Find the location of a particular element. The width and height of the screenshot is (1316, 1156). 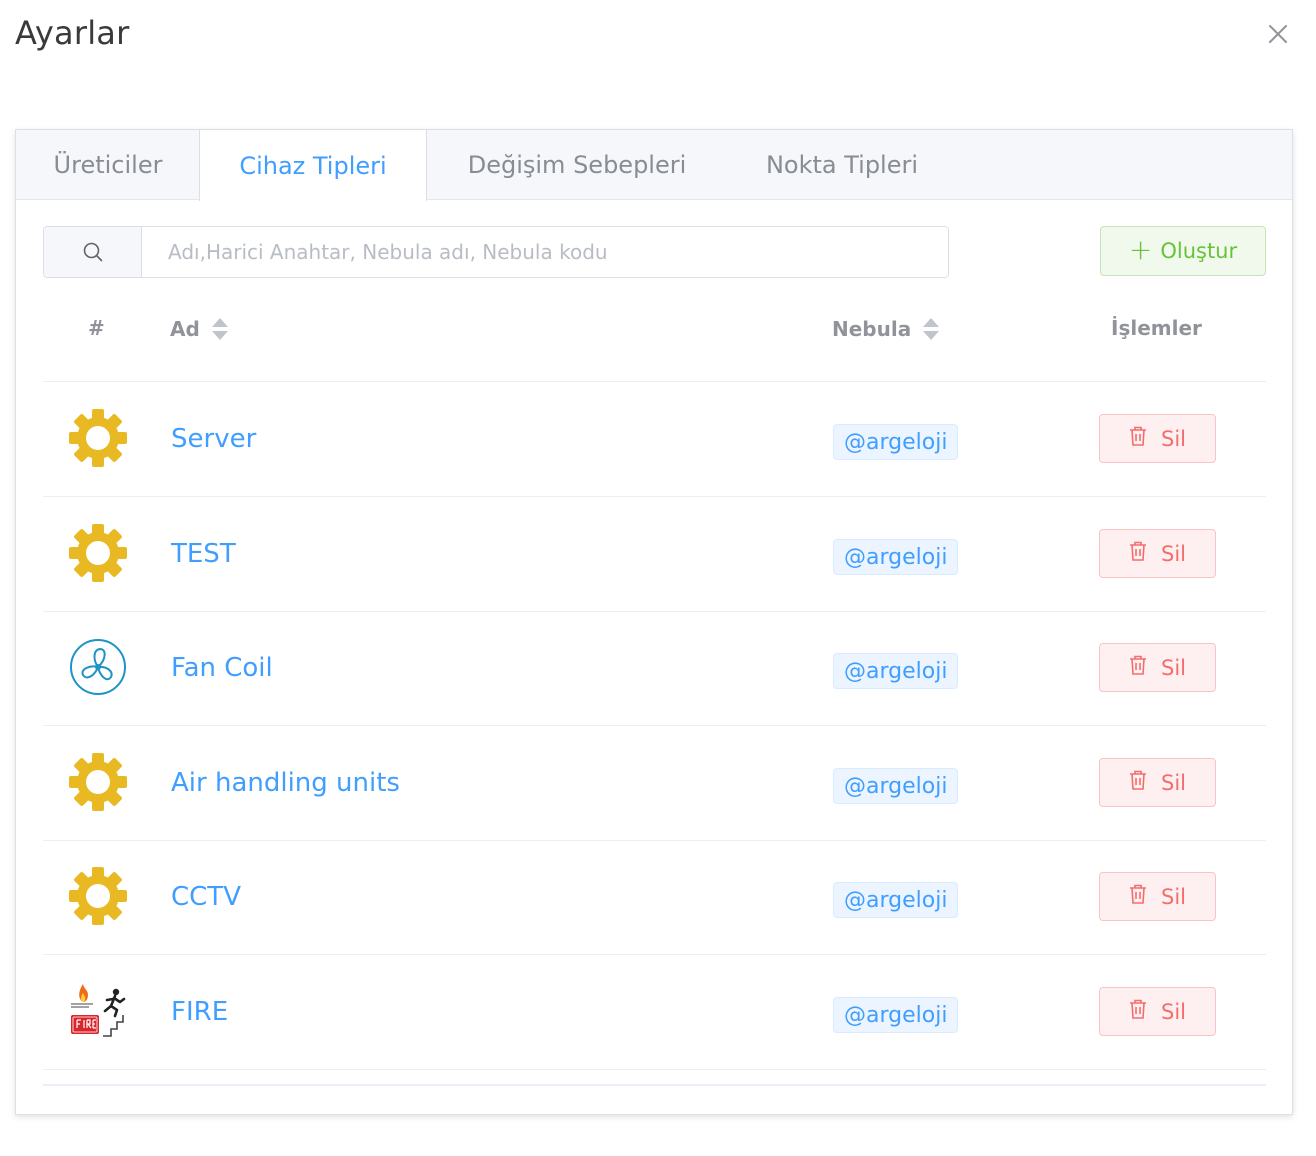

search-input is located at coordinates (545, 252).